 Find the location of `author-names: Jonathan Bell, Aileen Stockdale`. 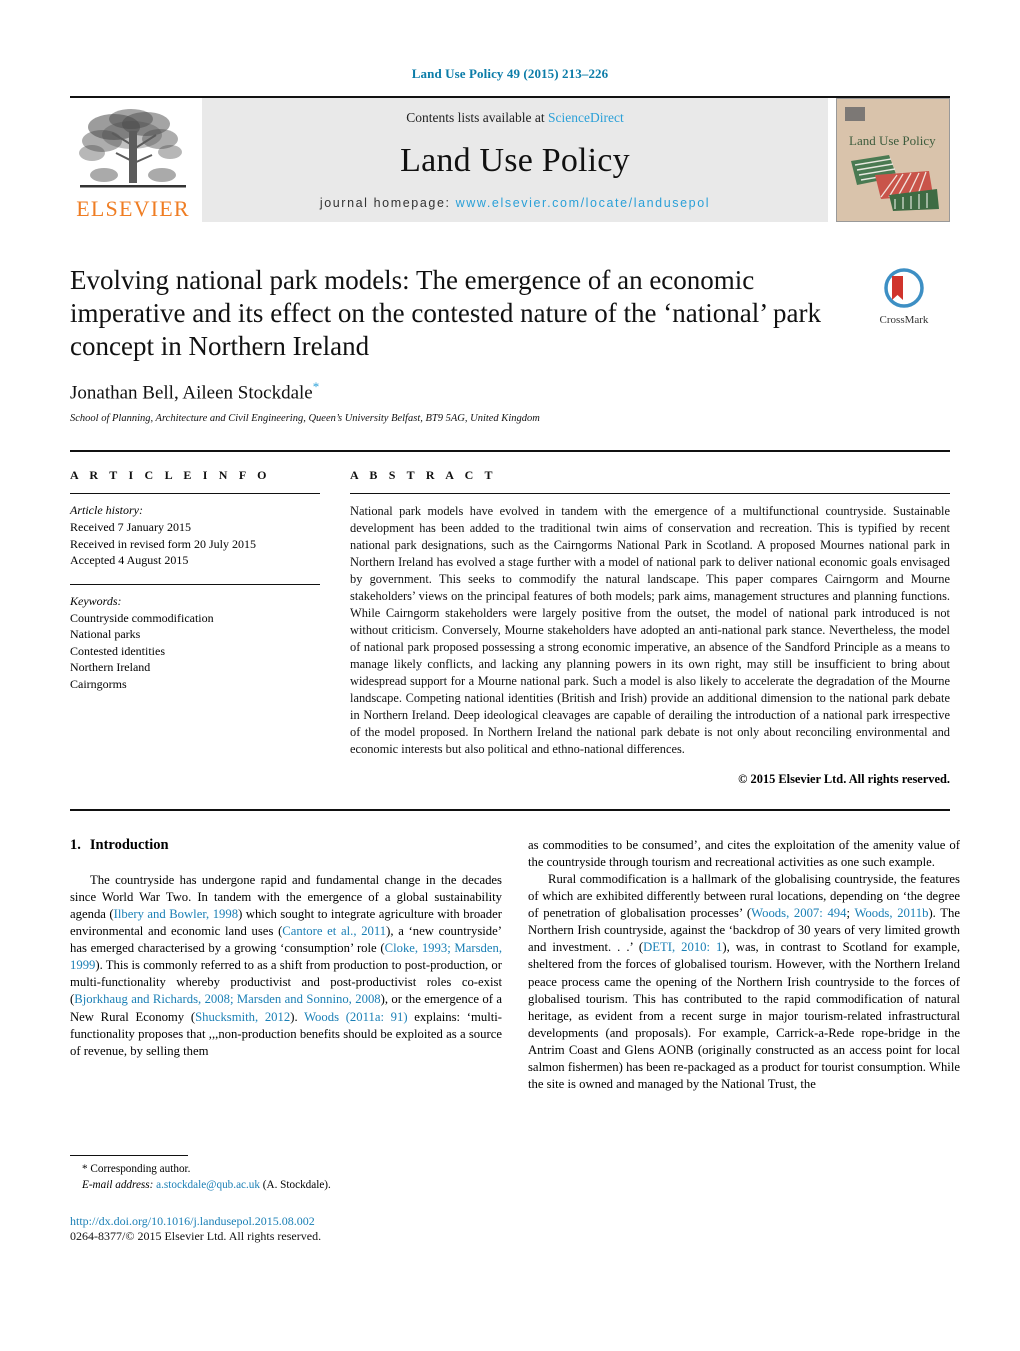

author-names: Jonathan Bell, Aileen Stockdale is located at coordinates (191, 393).